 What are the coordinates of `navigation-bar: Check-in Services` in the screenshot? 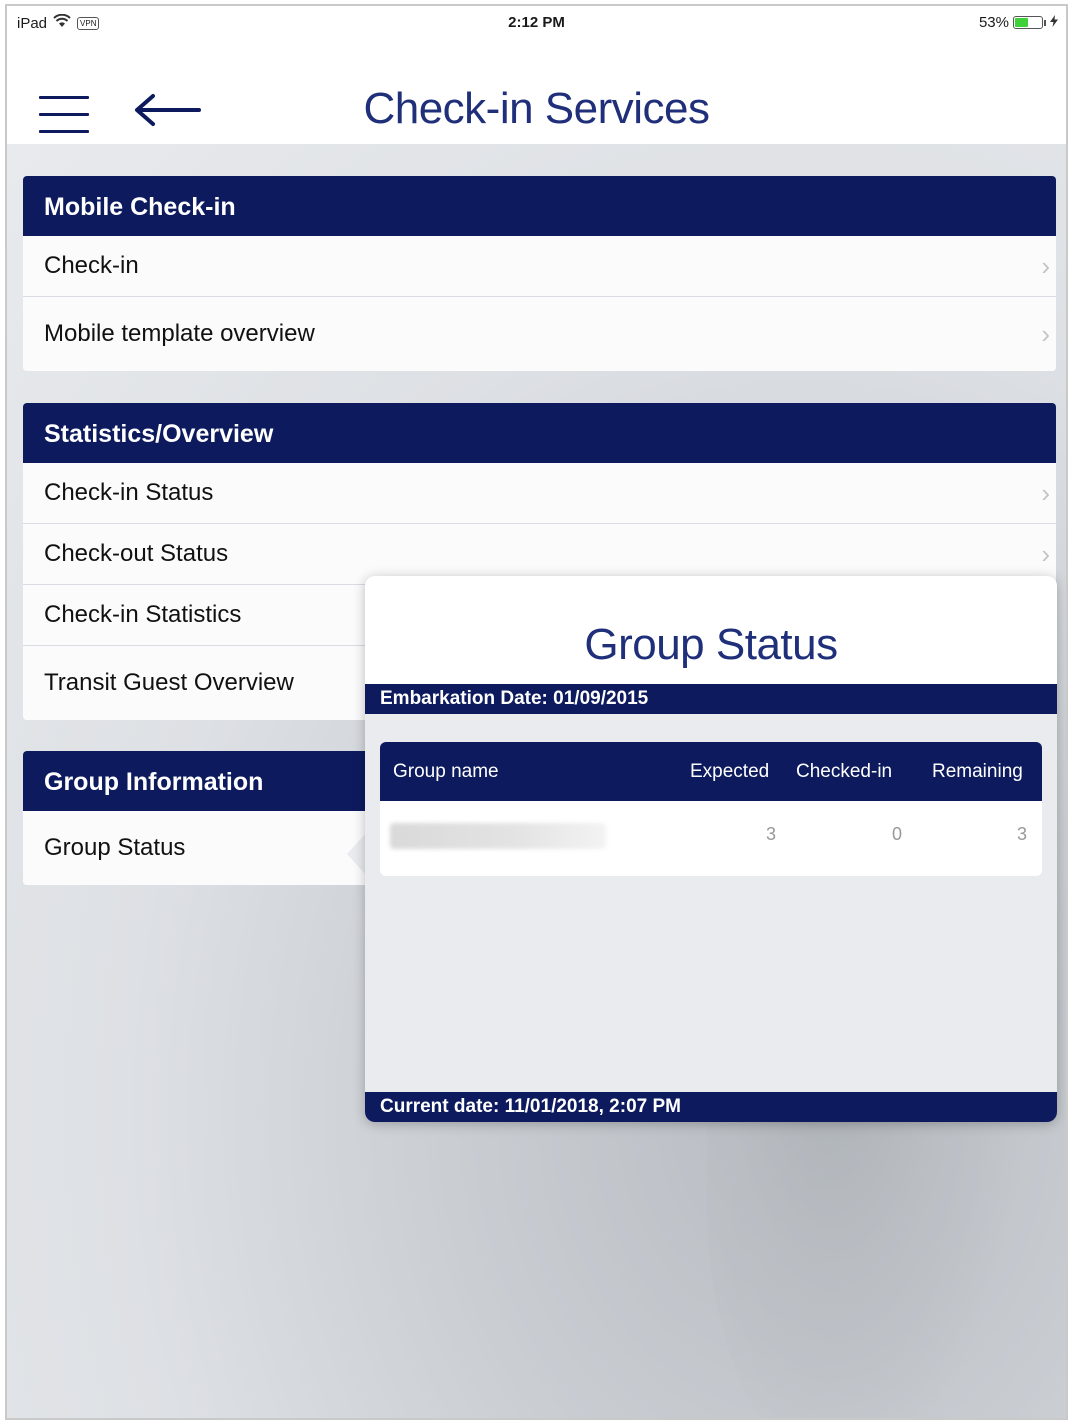 It's located at (536, 92).